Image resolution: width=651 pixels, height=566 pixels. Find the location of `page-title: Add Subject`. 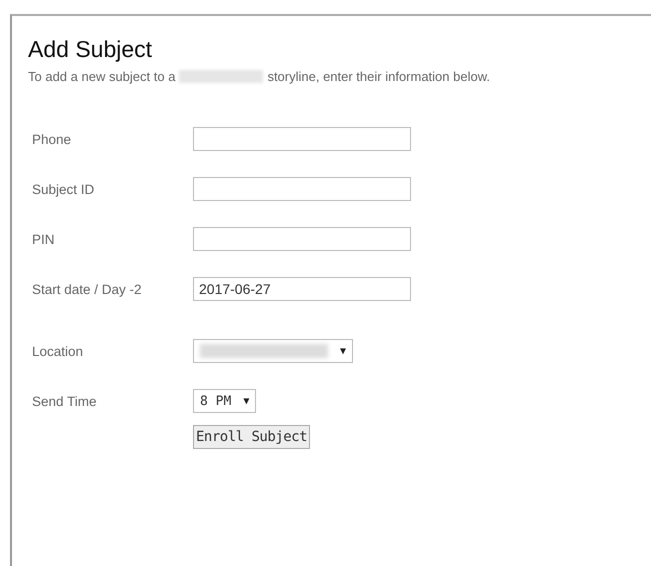

page-title: Add Subject is located at coordinates (91, 49).